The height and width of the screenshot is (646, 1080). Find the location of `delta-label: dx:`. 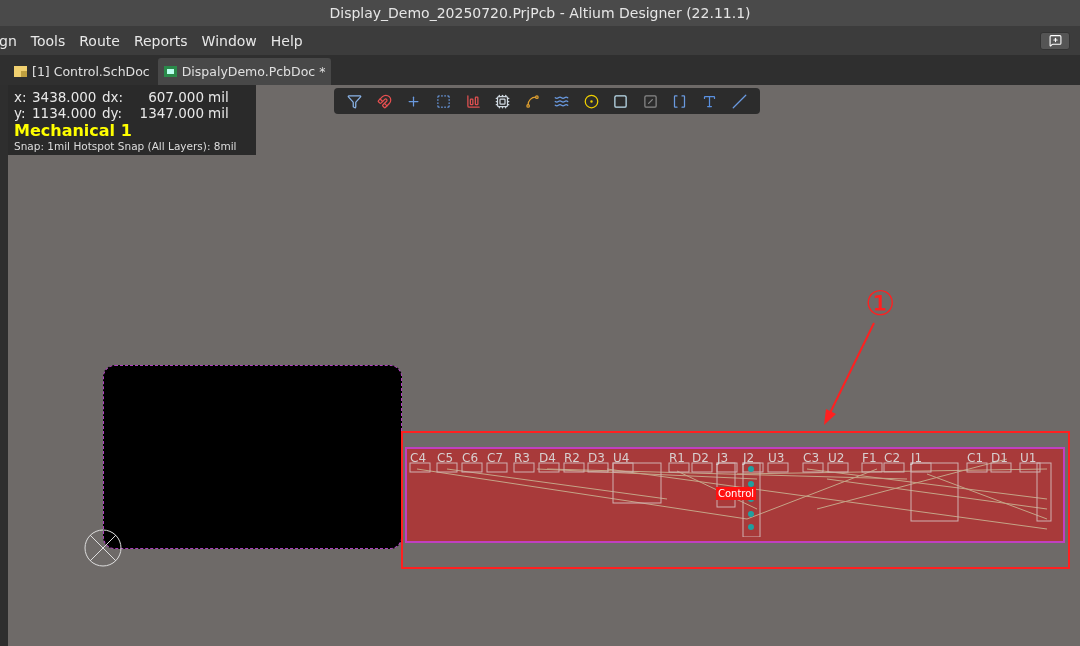

delta-label: dx: is located at coordinates (113, 97).